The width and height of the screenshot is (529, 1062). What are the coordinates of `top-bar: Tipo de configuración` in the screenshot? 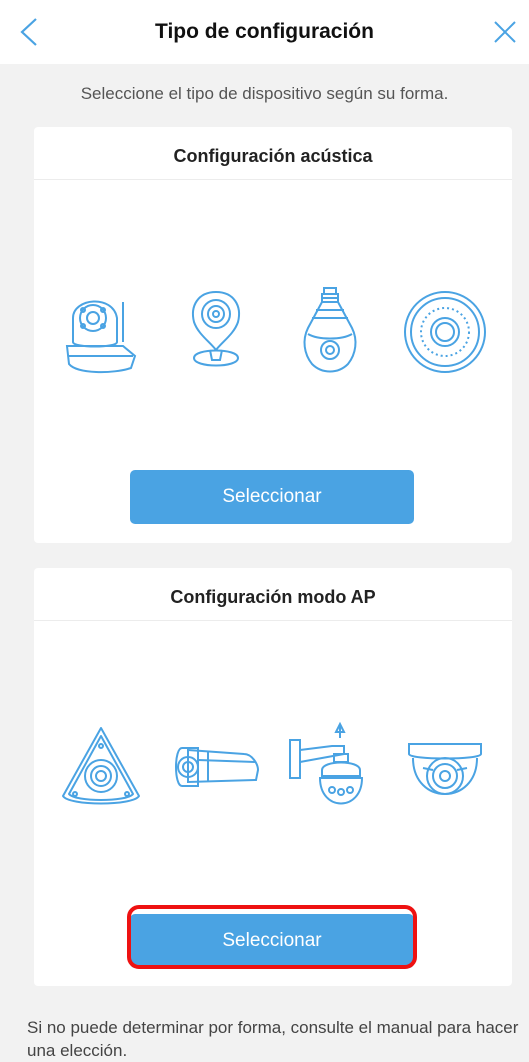 It's located at (264, 32).